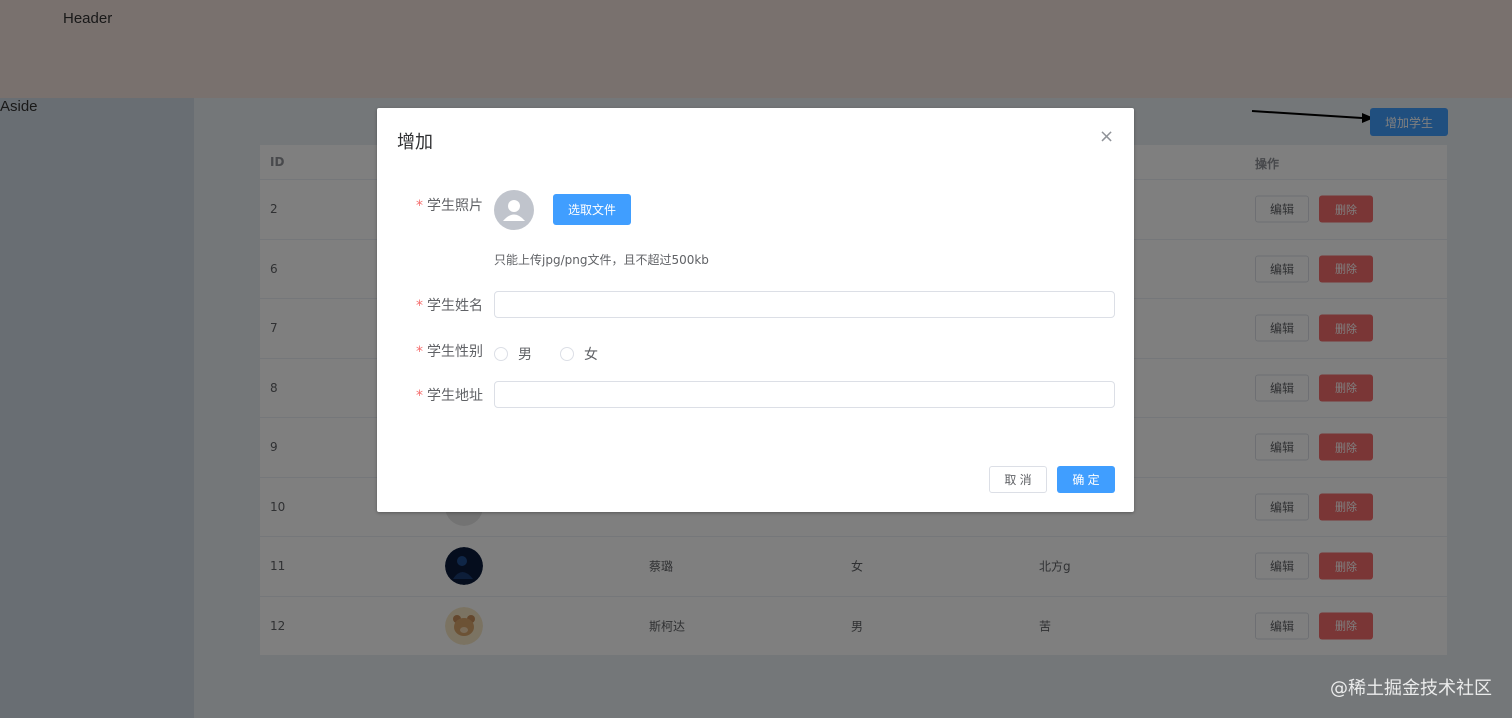 The image size is (1512, 718). What do you see at coordinates (601, 260) in the screenshot?
I see `upload-tip: 只能上传jpg/png文件，且不超过500kb` at bounding box center [601, 260].